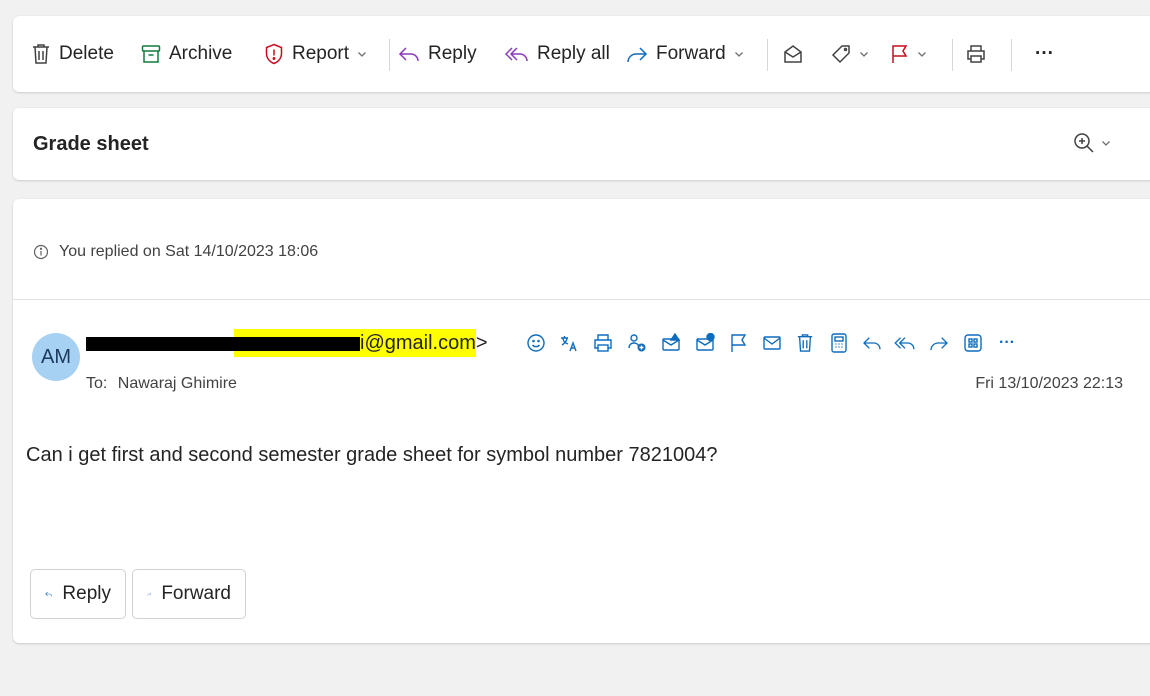  Describe the element at coordinates (196, 593) in the screenshot. I see `quick-forward-label: Forward` at that location.